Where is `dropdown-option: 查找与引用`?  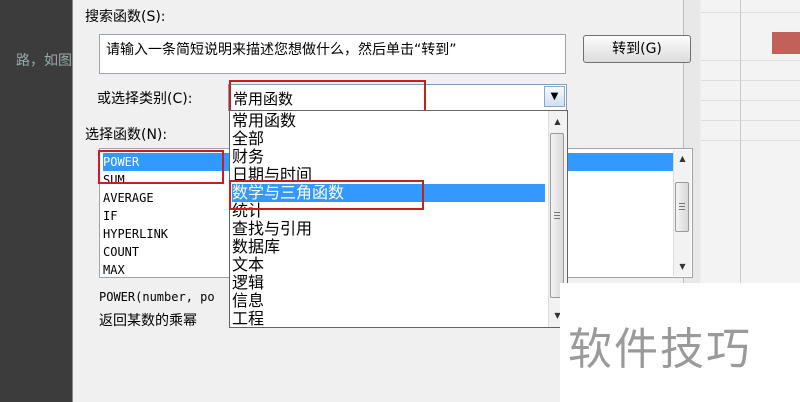
dropdown-option: 查找与引用 is located at coordinates (388, 229).